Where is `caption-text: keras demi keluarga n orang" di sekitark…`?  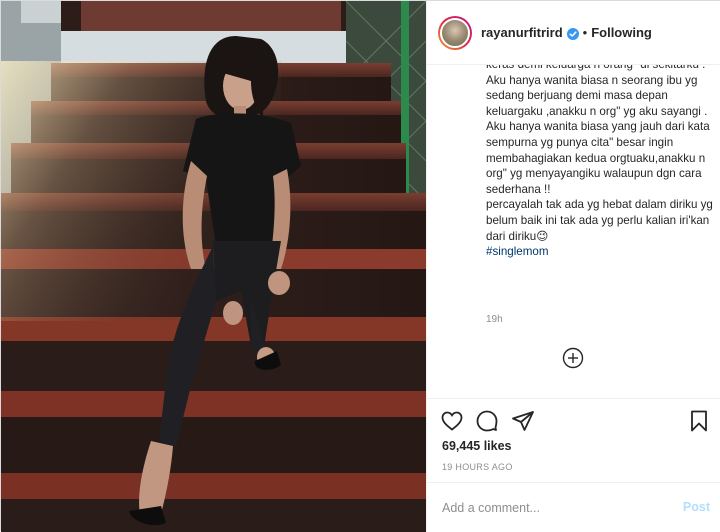
caption-text: keras demi keluarga n orang" di sekitark… is located at coordinates (600, 162).